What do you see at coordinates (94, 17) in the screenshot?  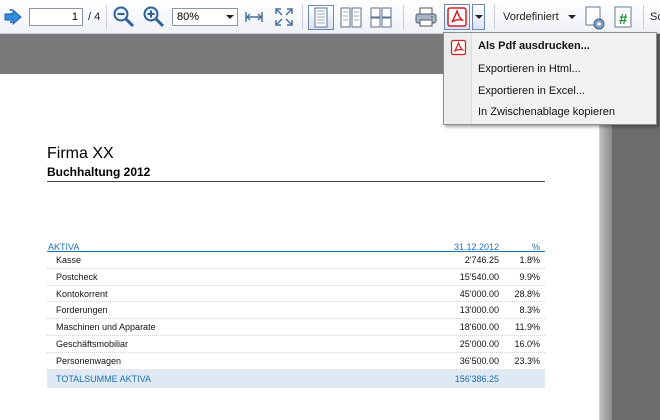 I see `page-count-label: / 4` at bounding box center [94, 17].